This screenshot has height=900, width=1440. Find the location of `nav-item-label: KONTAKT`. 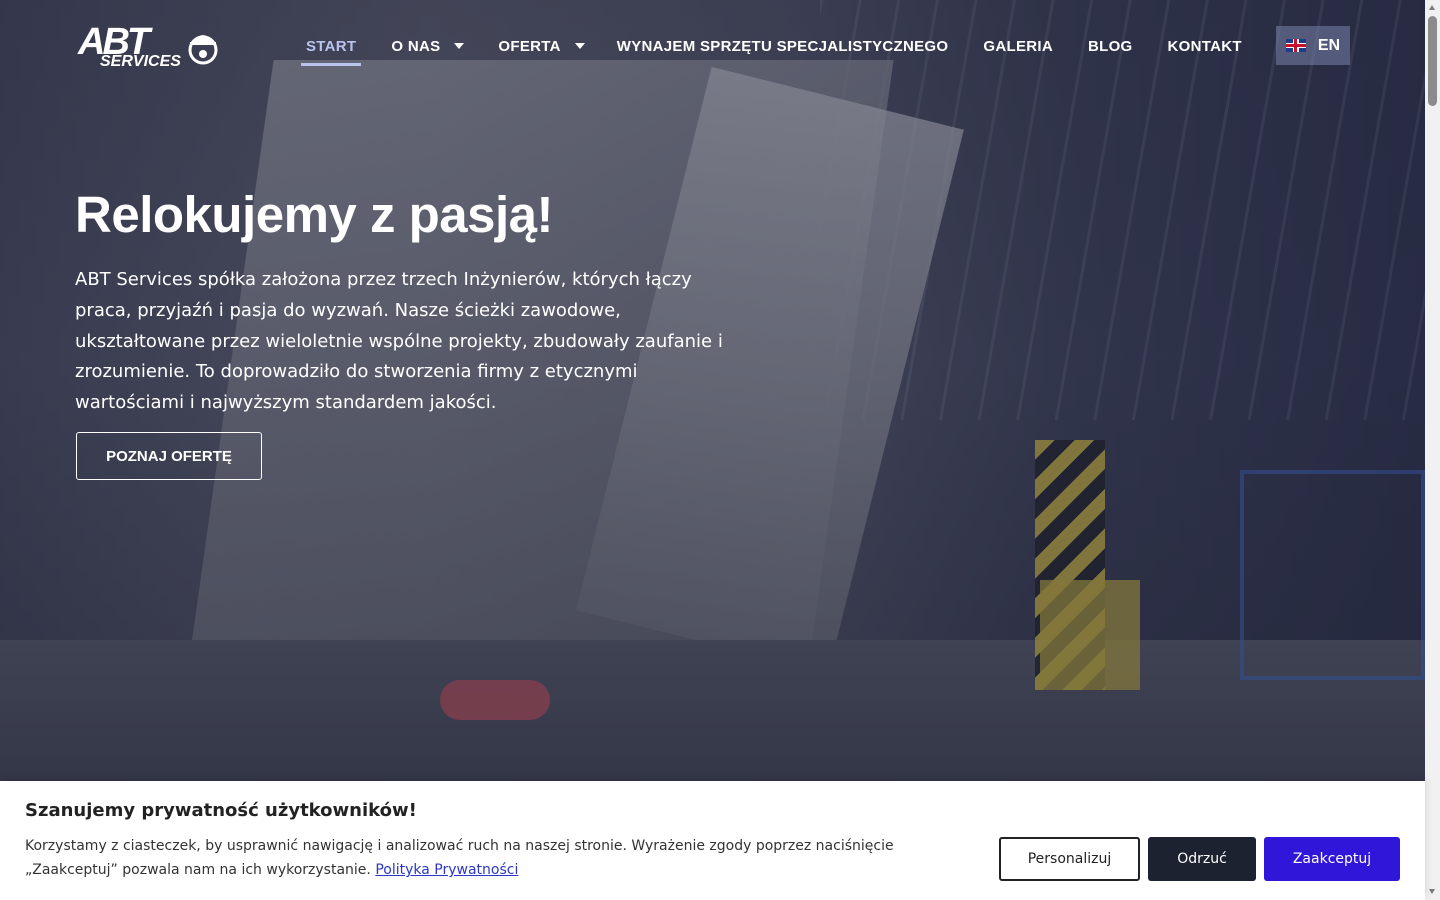

nav-item-label: KONTAKT is located at coordinates (1204, 46).